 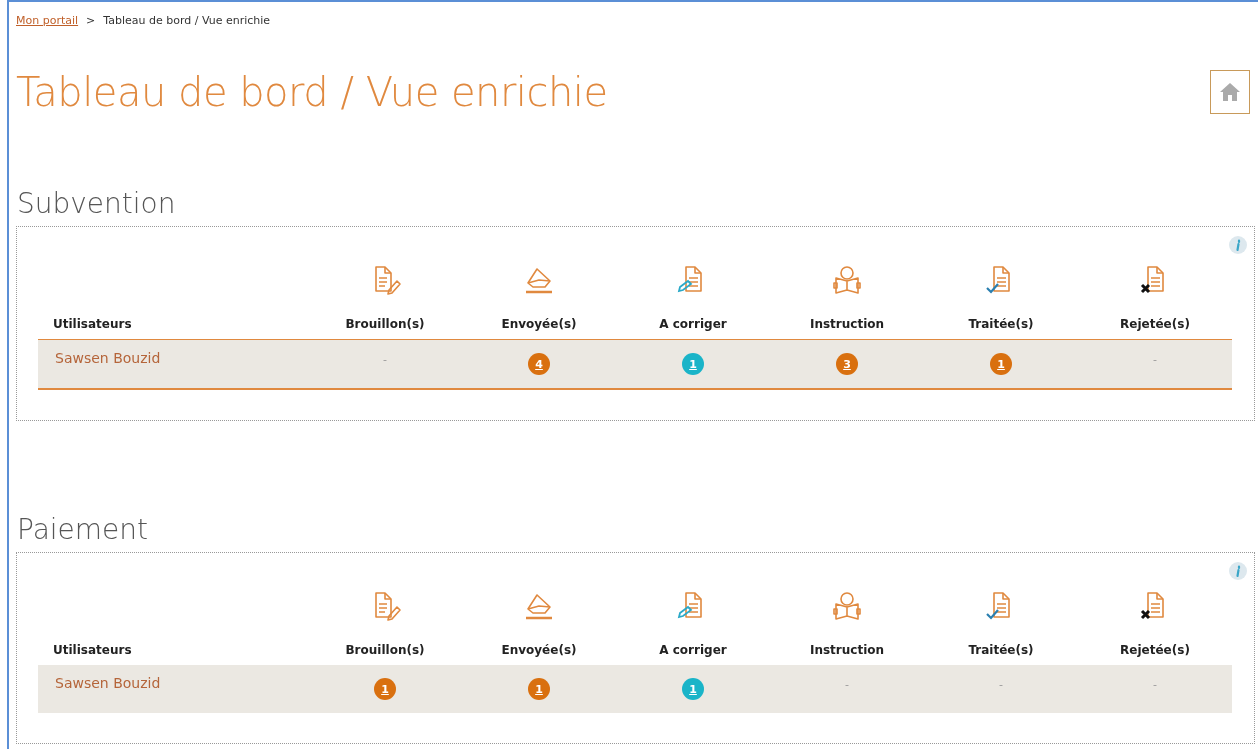 What do you see at coordinates (187, 20) in the screenshot?
I see `breadcrumb-current: Tableau de bord / Vue enrichie` at bounding box center [187, 20].